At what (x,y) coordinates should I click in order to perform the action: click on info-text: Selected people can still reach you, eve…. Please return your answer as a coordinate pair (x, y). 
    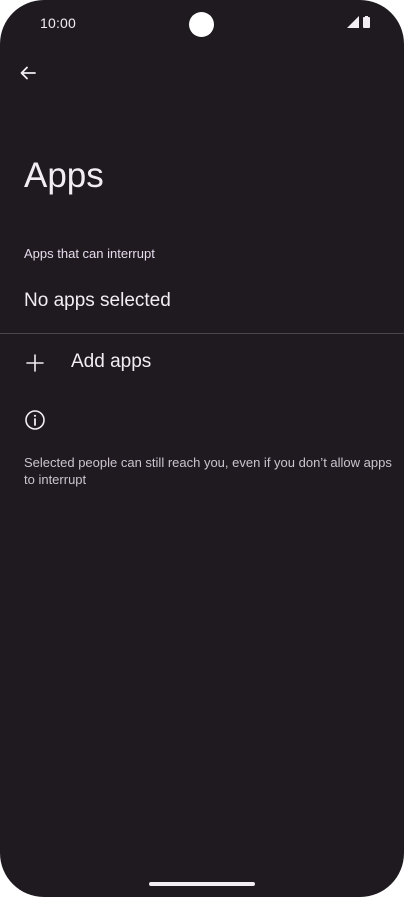
    Looking at the image, I should click on (208, 471).